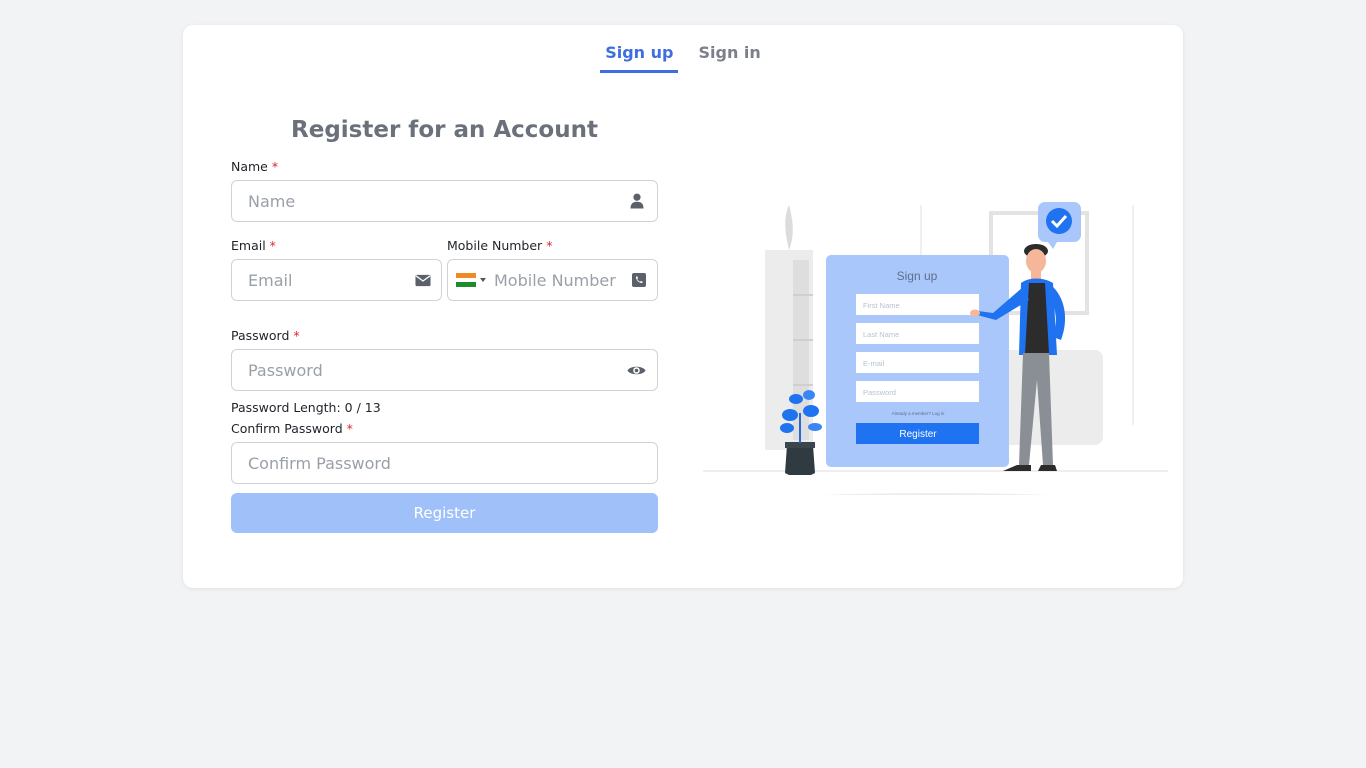 The image size is (1366, 768). Describe the element at coordinates (918, 434) in the screenshot. I see `illustration-button-label: Register` at that location.